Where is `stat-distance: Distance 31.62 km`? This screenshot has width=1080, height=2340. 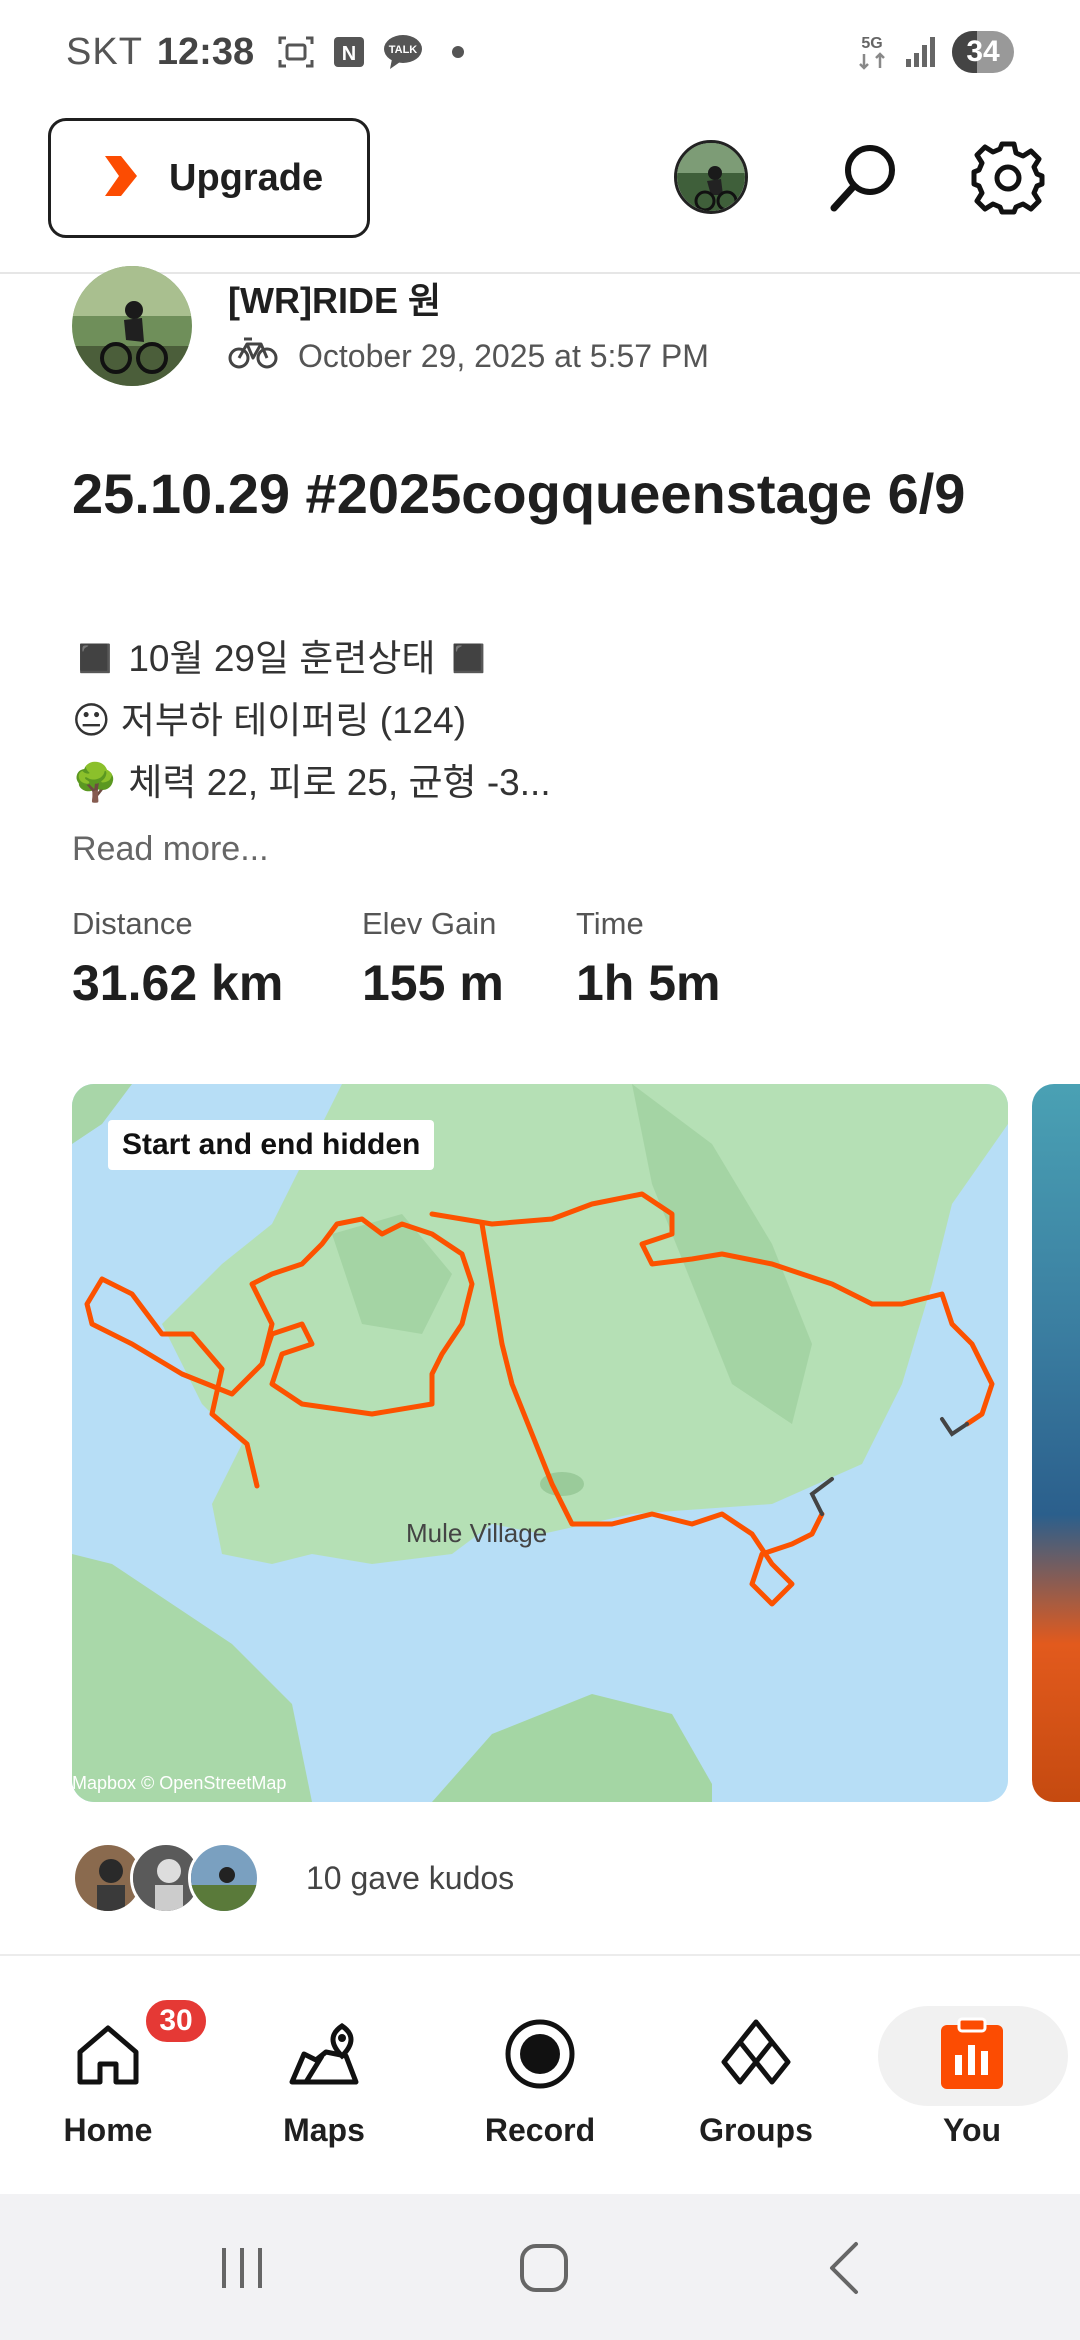 stat-distance: Distance 31.62 km is located at coordinates (181, 959).